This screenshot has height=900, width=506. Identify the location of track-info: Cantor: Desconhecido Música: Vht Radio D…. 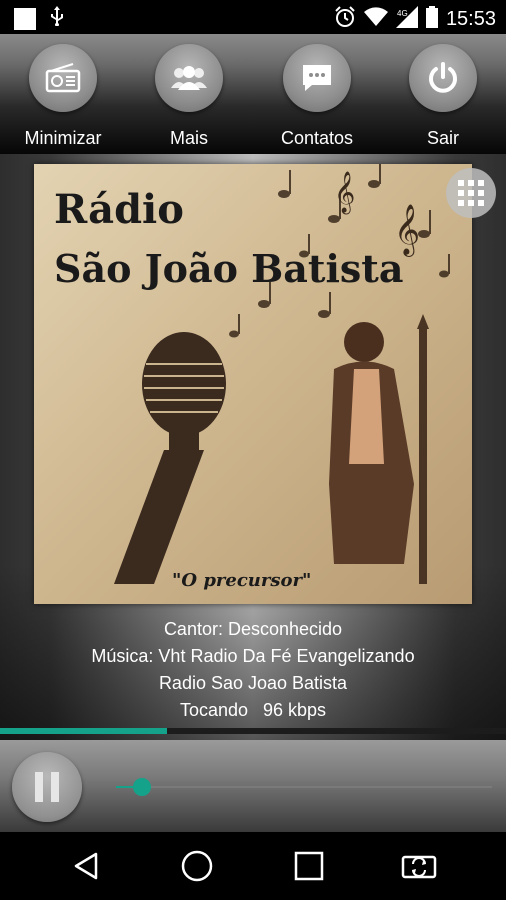
(253, 670).